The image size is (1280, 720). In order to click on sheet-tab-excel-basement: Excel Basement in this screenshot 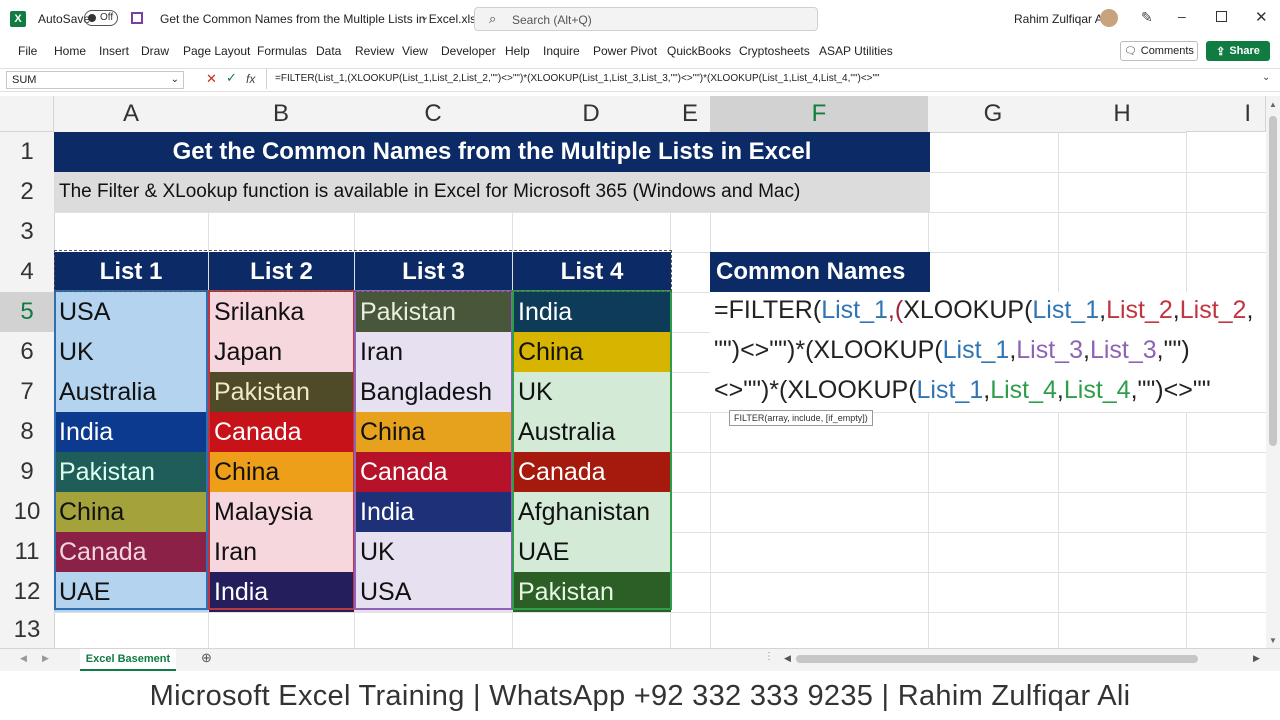, I will do `click(128, 660)`.